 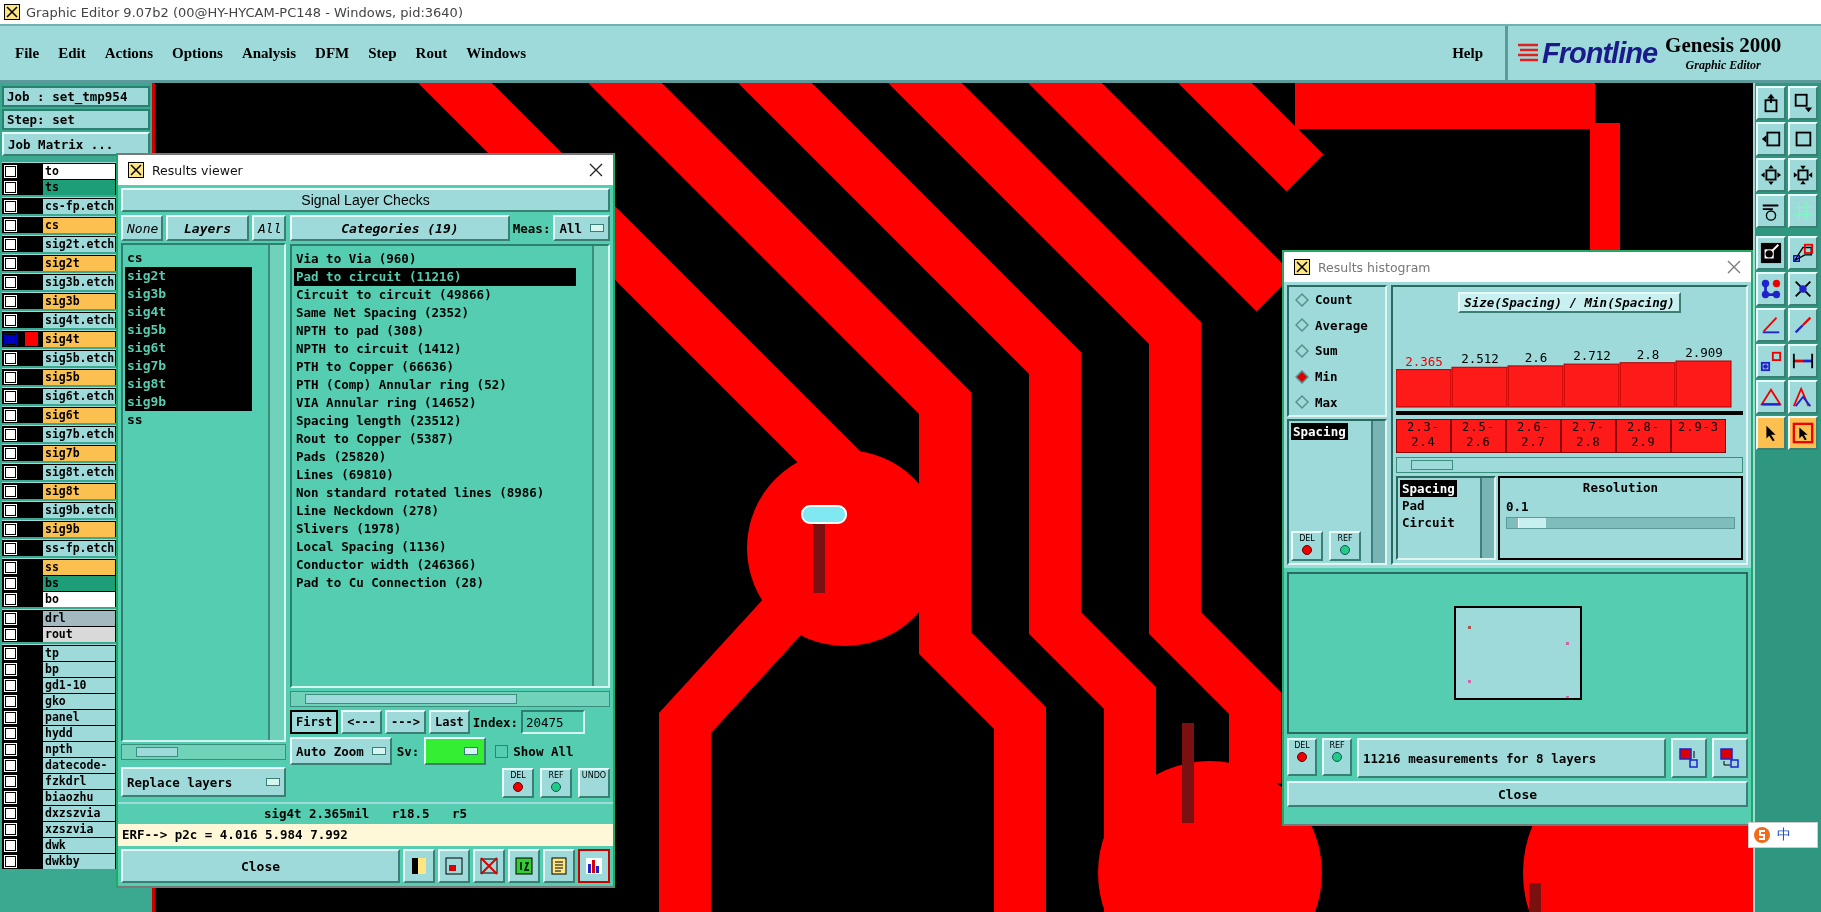 I want to click on layer-name: drl, so click(x=79, y=618).